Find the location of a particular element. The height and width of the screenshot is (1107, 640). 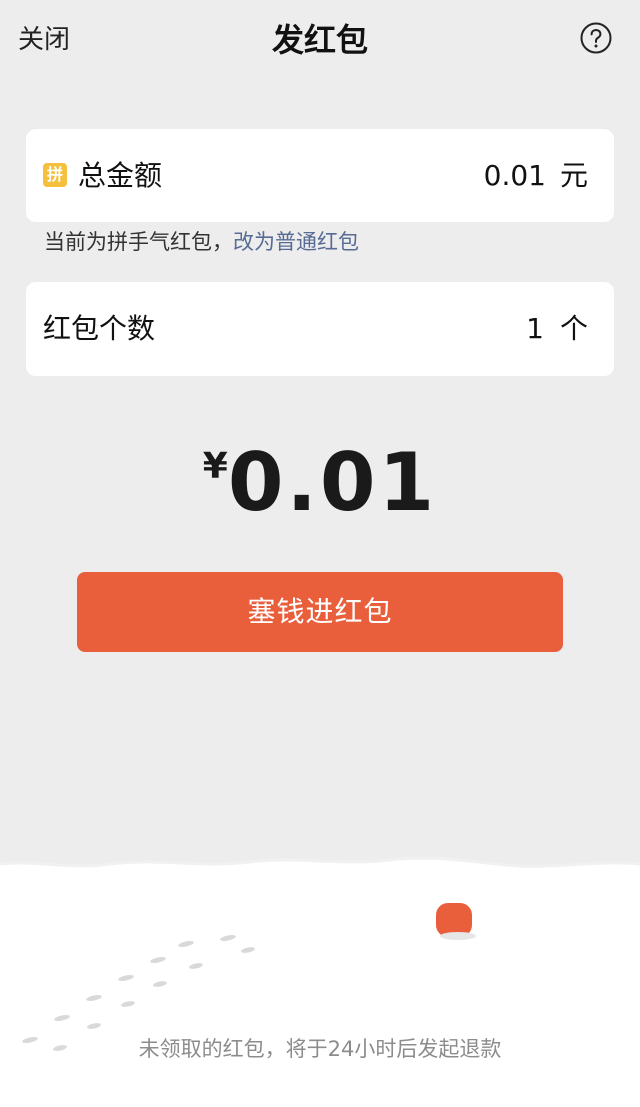

packet-type-text: 当前为拼手气红包， is located at coordinates (138, 242).